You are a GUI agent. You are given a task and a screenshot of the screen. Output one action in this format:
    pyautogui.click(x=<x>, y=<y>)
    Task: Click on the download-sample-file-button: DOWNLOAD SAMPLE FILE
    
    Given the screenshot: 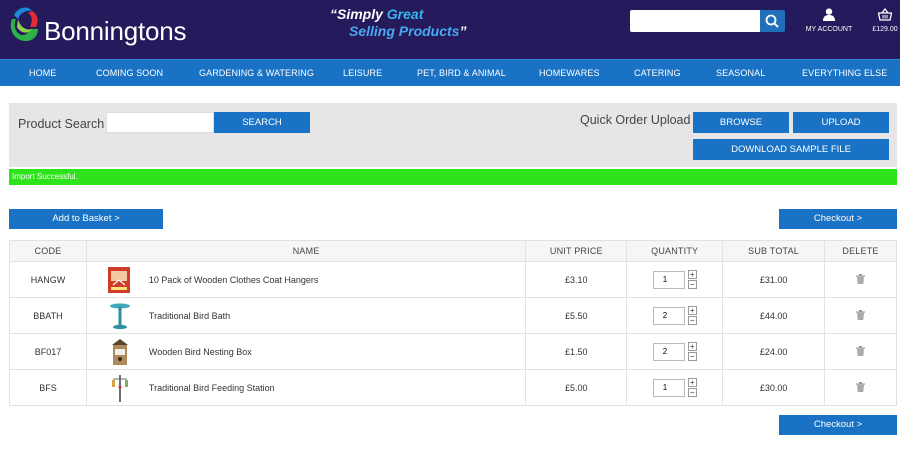 What is the action you would take?
    pyautogui.click(x=791, y=149)
    